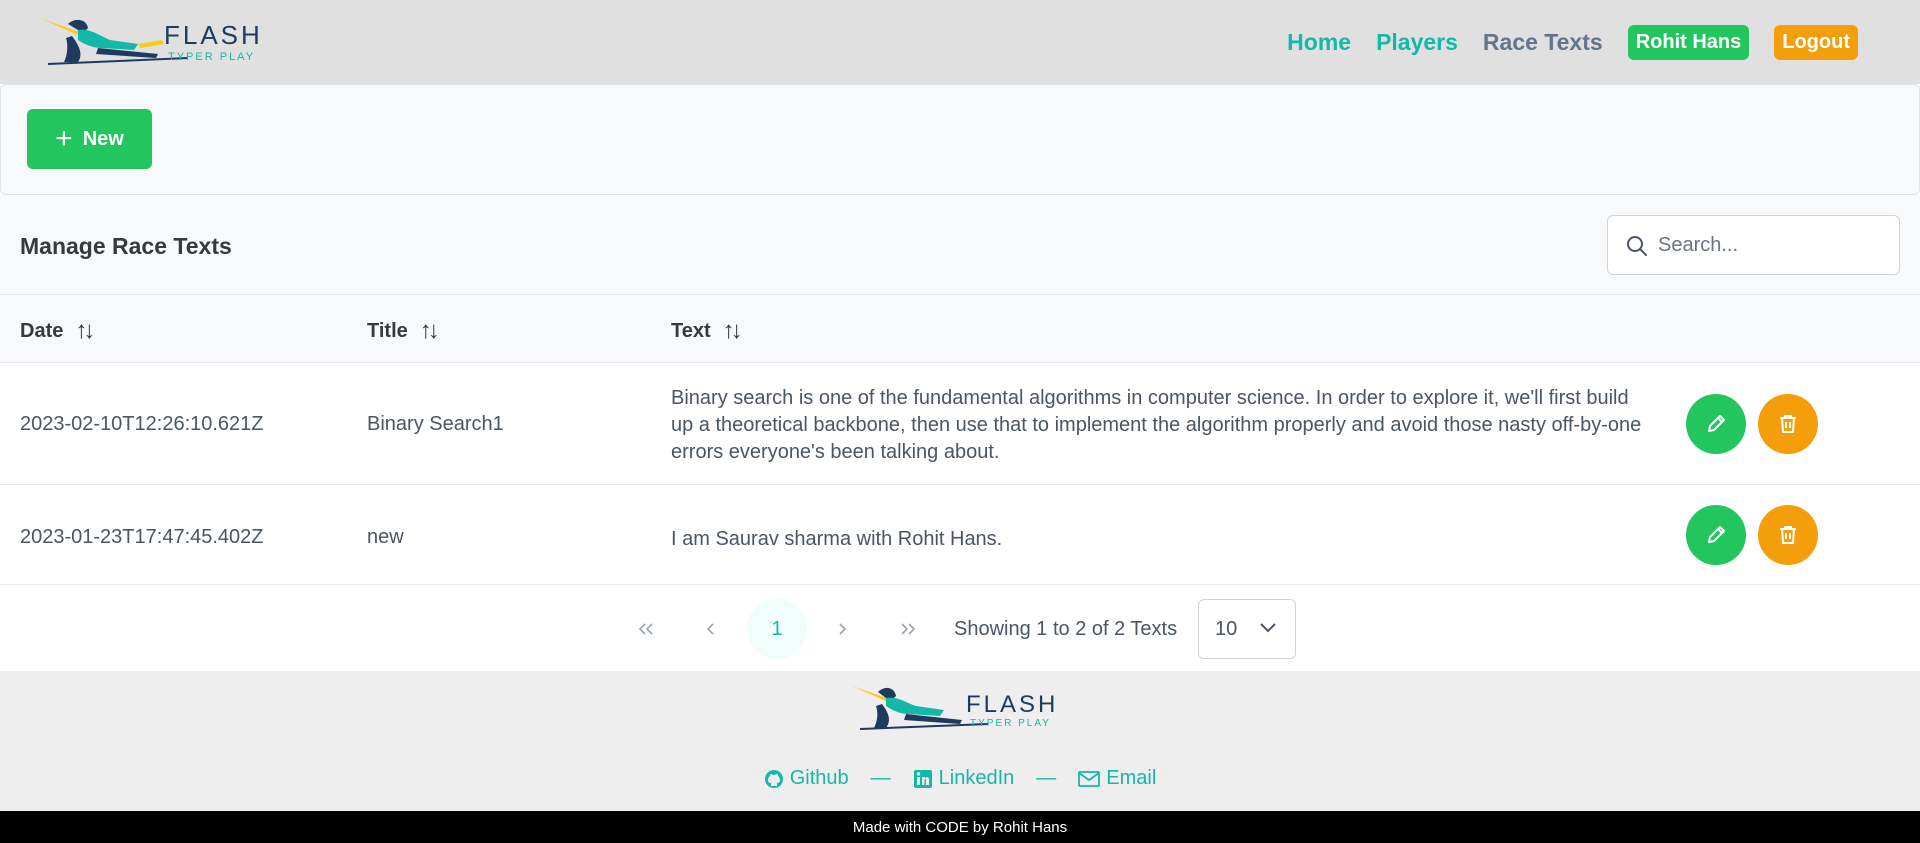 The height and width of the screenshot is (843, 1920). What do you see at coordinates (1268, 628) in the screenshot?
I see `chevron-down-icon` at bounding box center [1268, 628].